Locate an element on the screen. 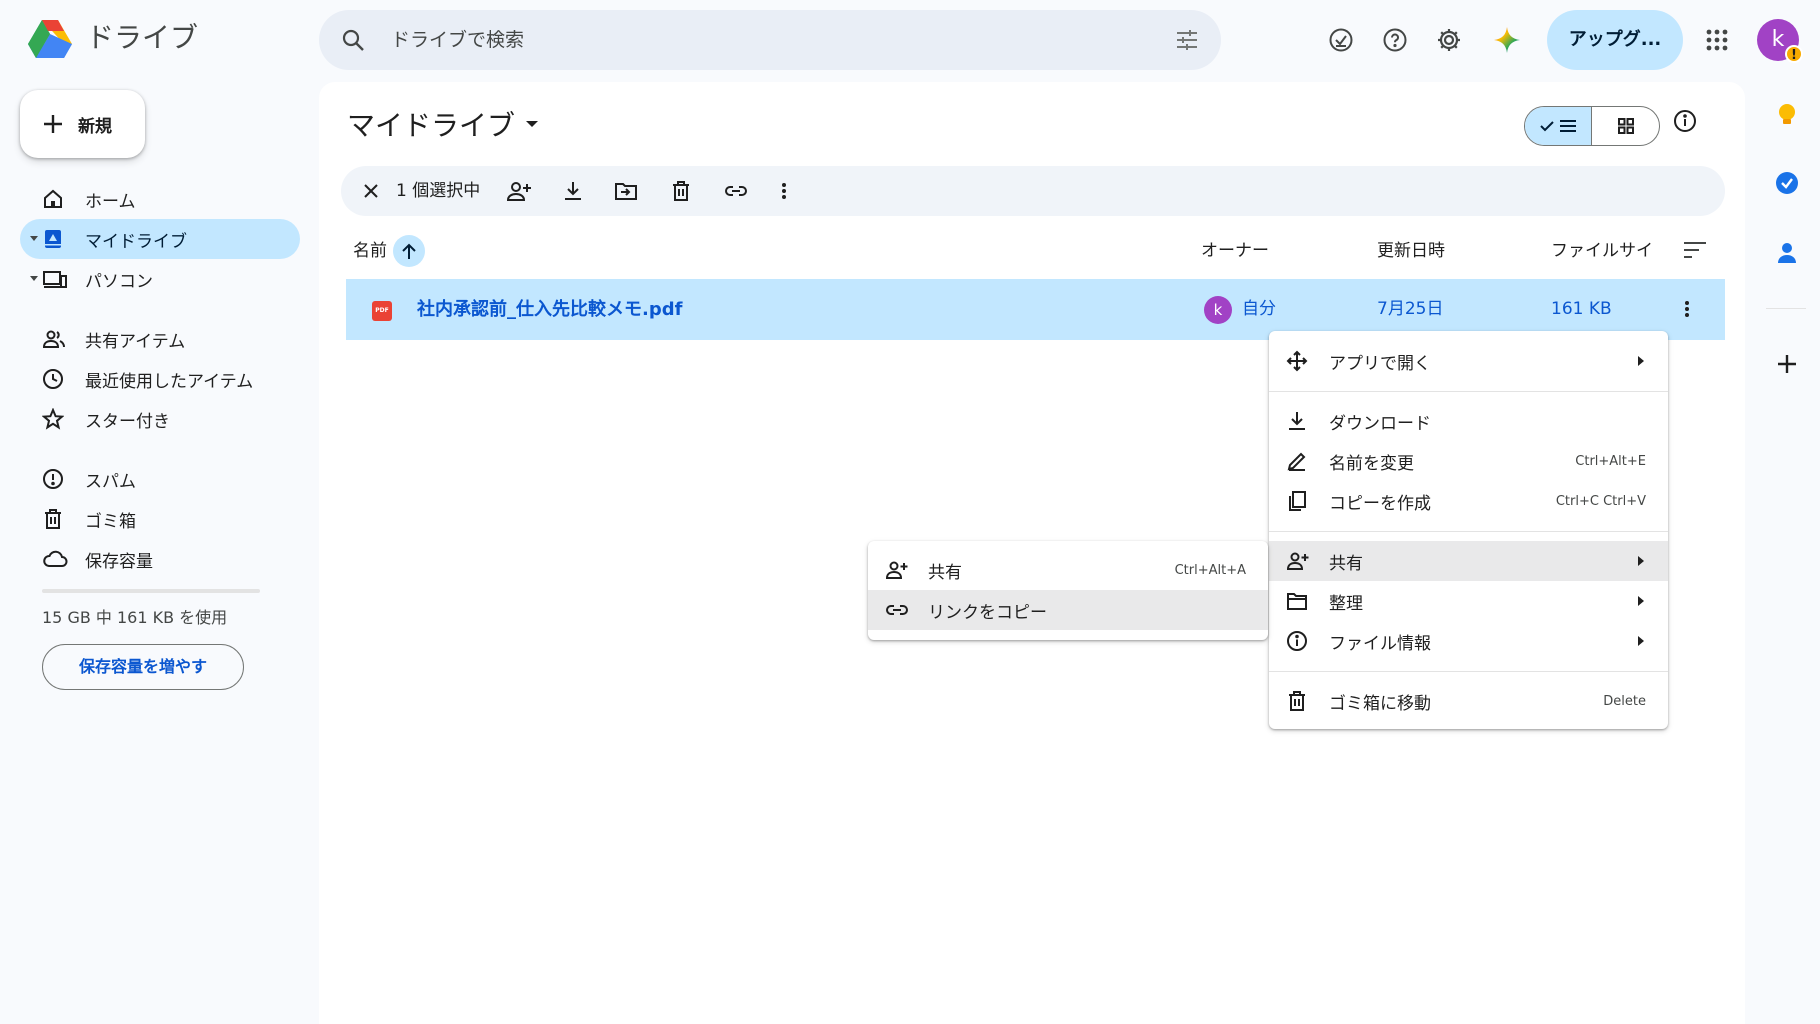  details-info-icon is located at coordinates (1685, 121).